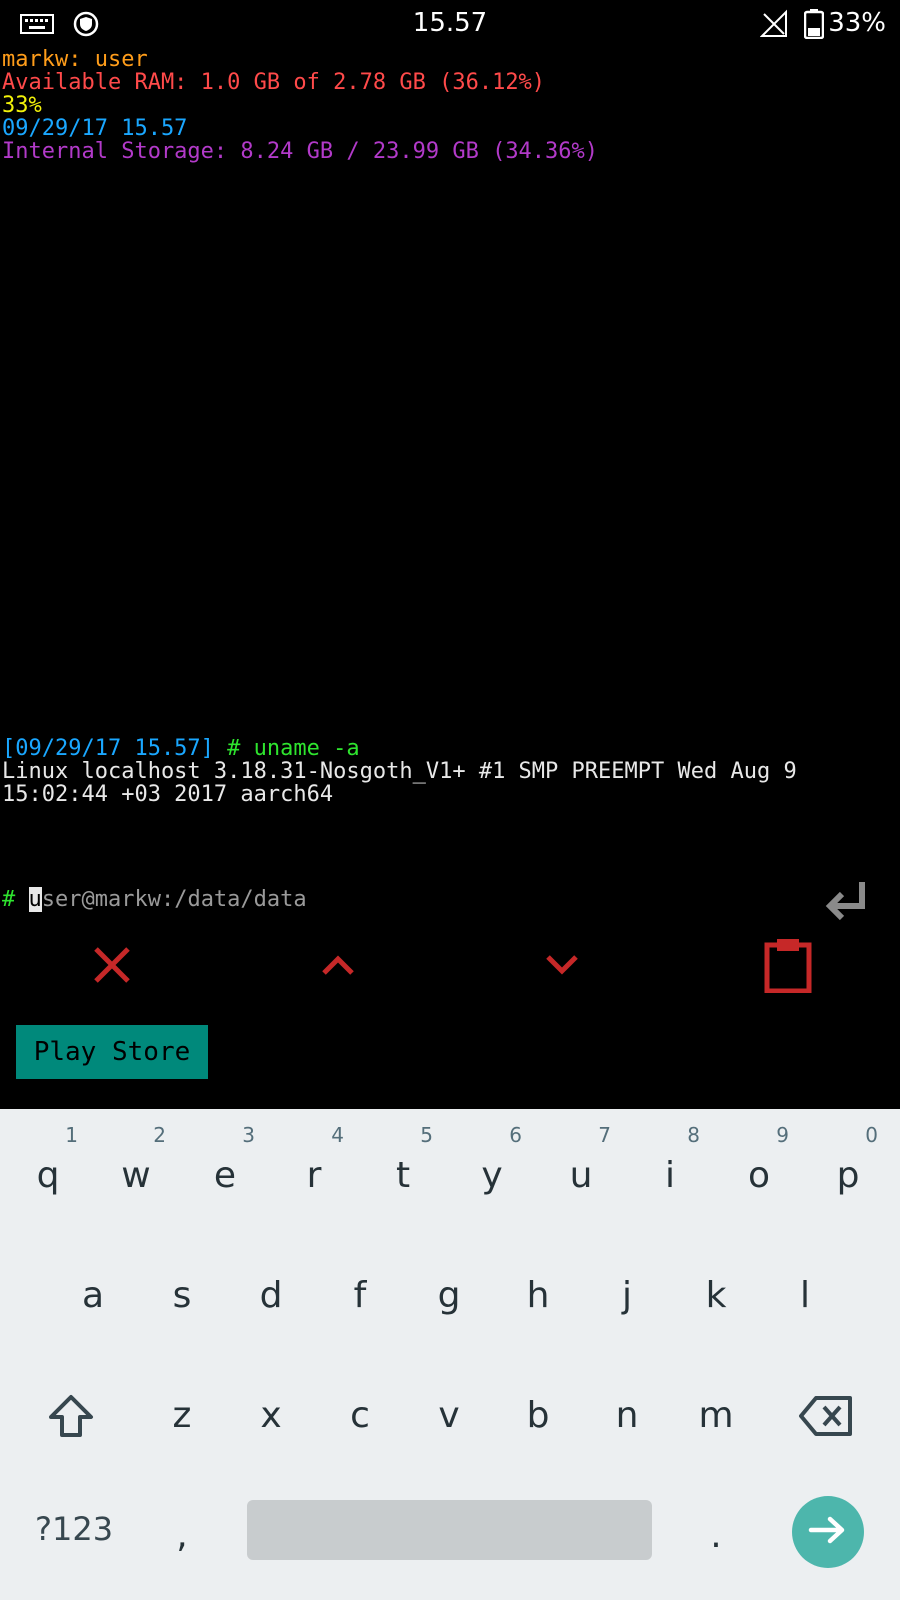 This screenshot has width=900, height=1600. Describe the element at coordinates (182, 1535) in the screenshot. I see `key-char: ,` at that location.